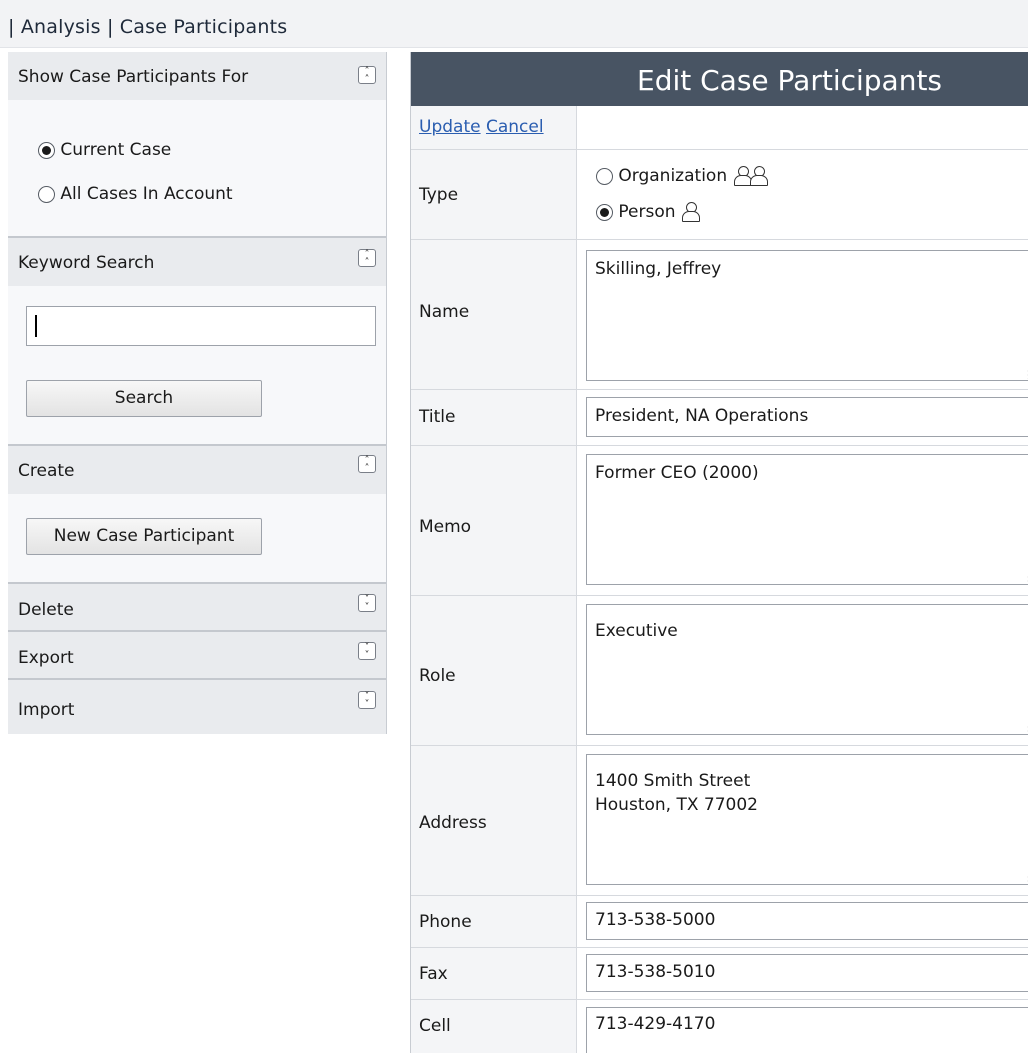 The image size is (1028, 1053). I want to click on section-header-import: Import ˅ ˅, so click(197, 707).